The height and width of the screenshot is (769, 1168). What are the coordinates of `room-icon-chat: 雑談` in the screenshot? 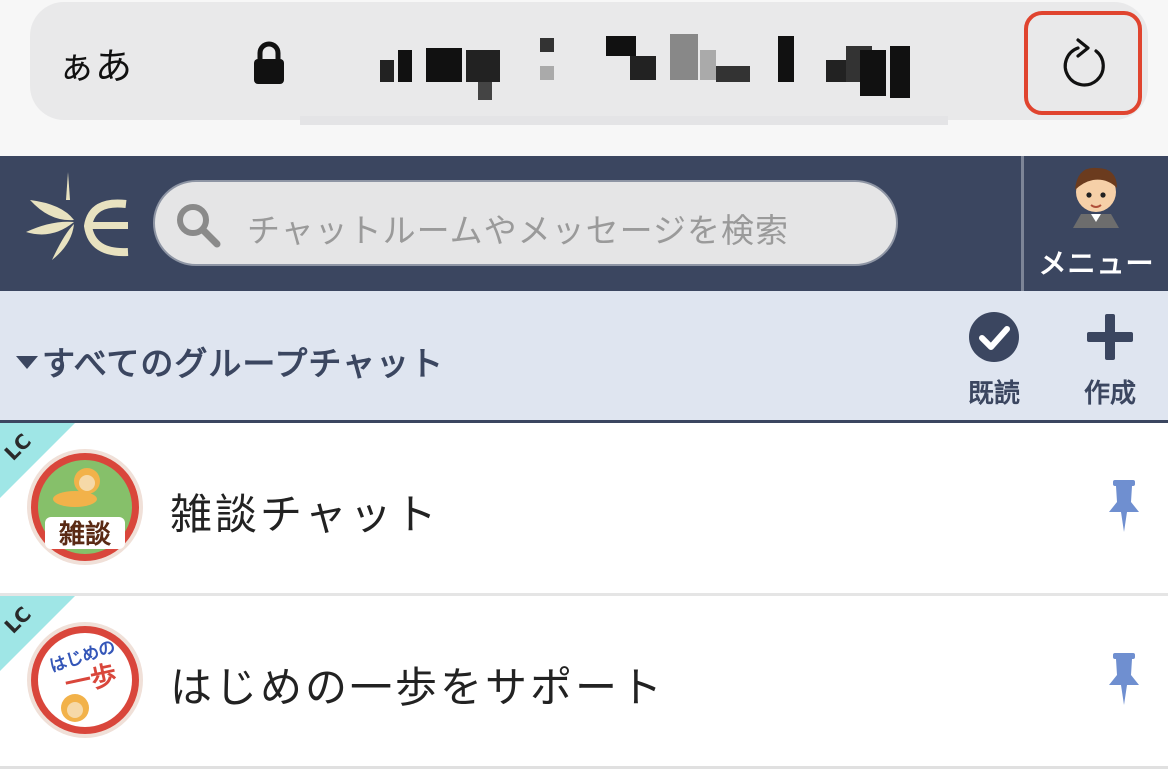 It's located at (85, 507).